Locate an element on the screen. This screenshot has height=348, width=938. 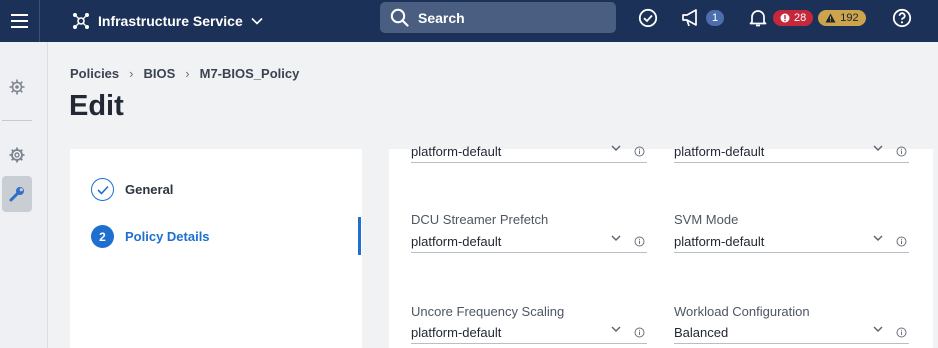
service-icon is located at coordinates (81, 21).